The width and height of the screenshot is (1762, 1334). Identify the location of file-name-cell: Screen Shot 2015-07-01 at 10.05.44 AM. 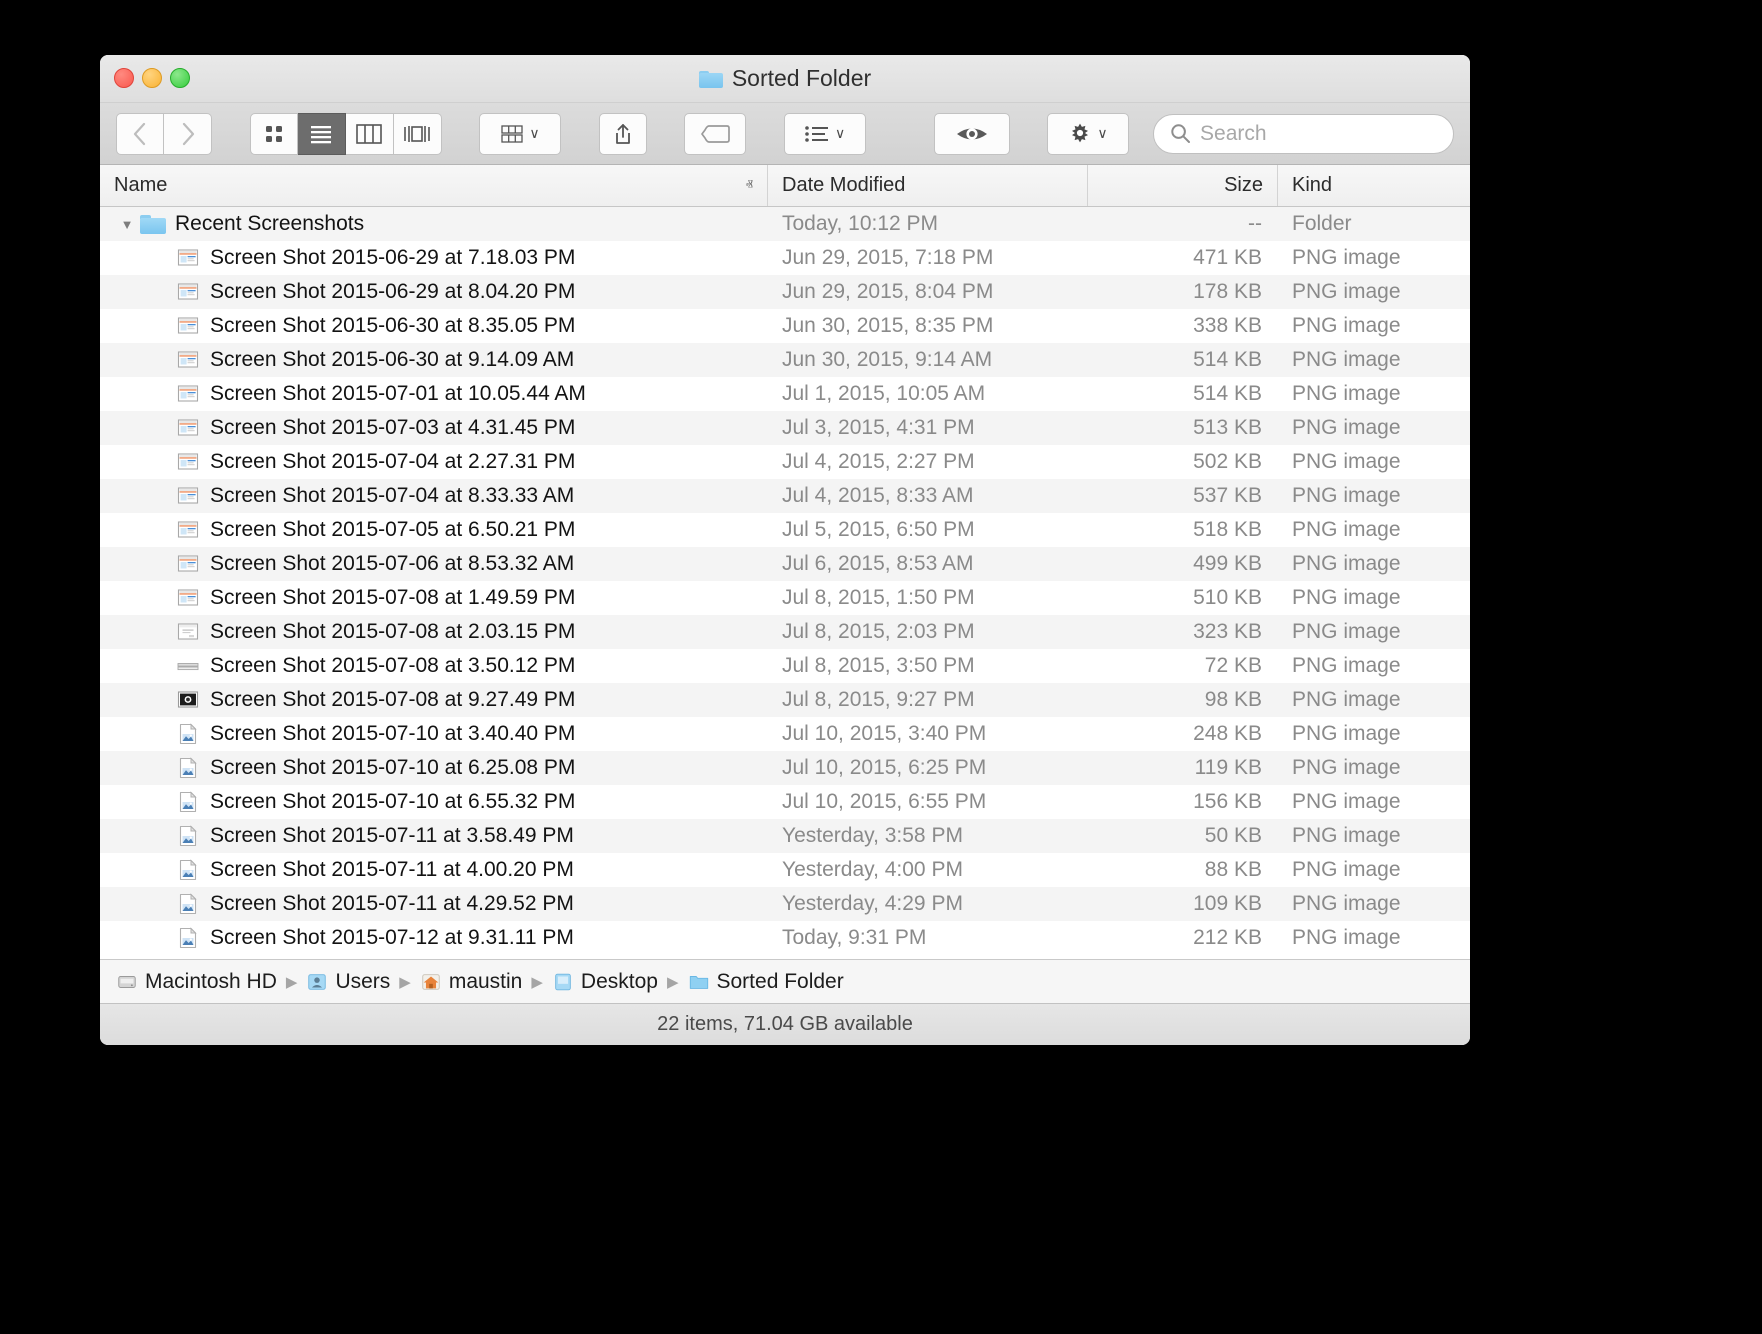
(434, 394).